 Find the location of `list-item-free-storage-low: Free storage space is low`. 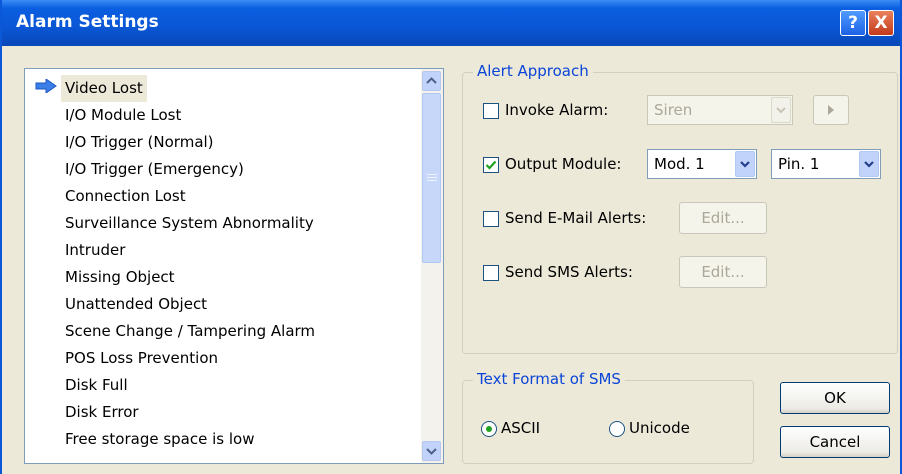

list-item-free-storage-low: Free storage space is low is located at coordinates (160, 439).